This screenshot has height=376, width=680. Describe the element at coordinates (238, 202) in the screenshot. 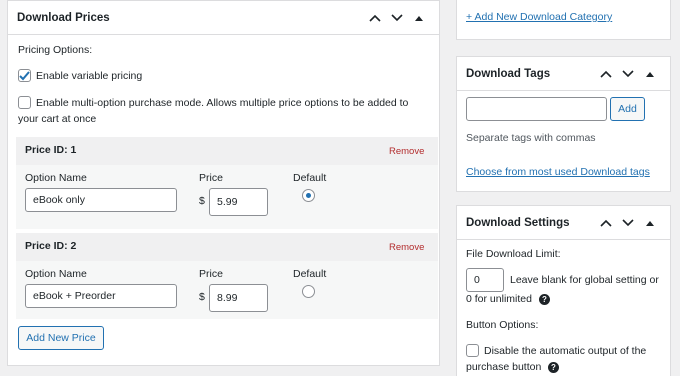

I see `price-input: 5.99` at that location.